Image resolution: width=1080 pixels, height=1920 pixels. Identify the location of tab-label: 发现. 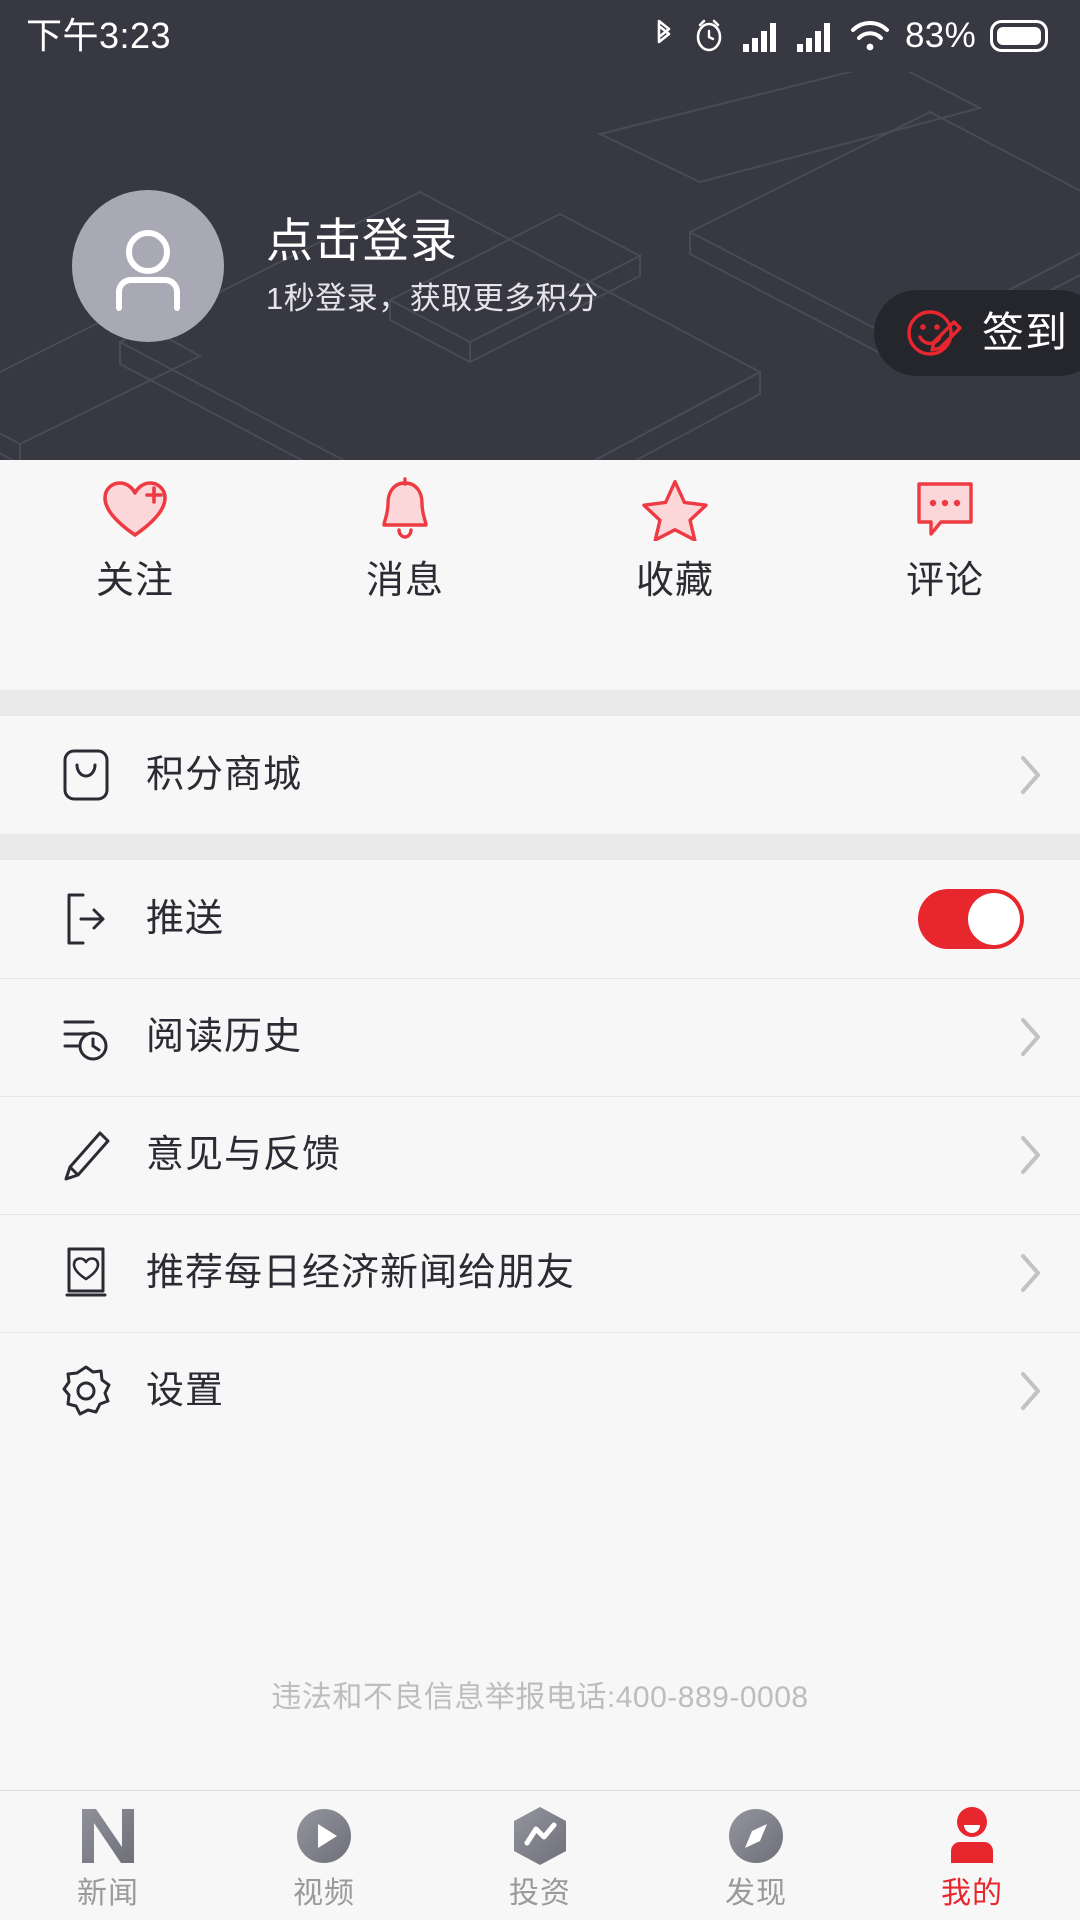
(756, 1893).